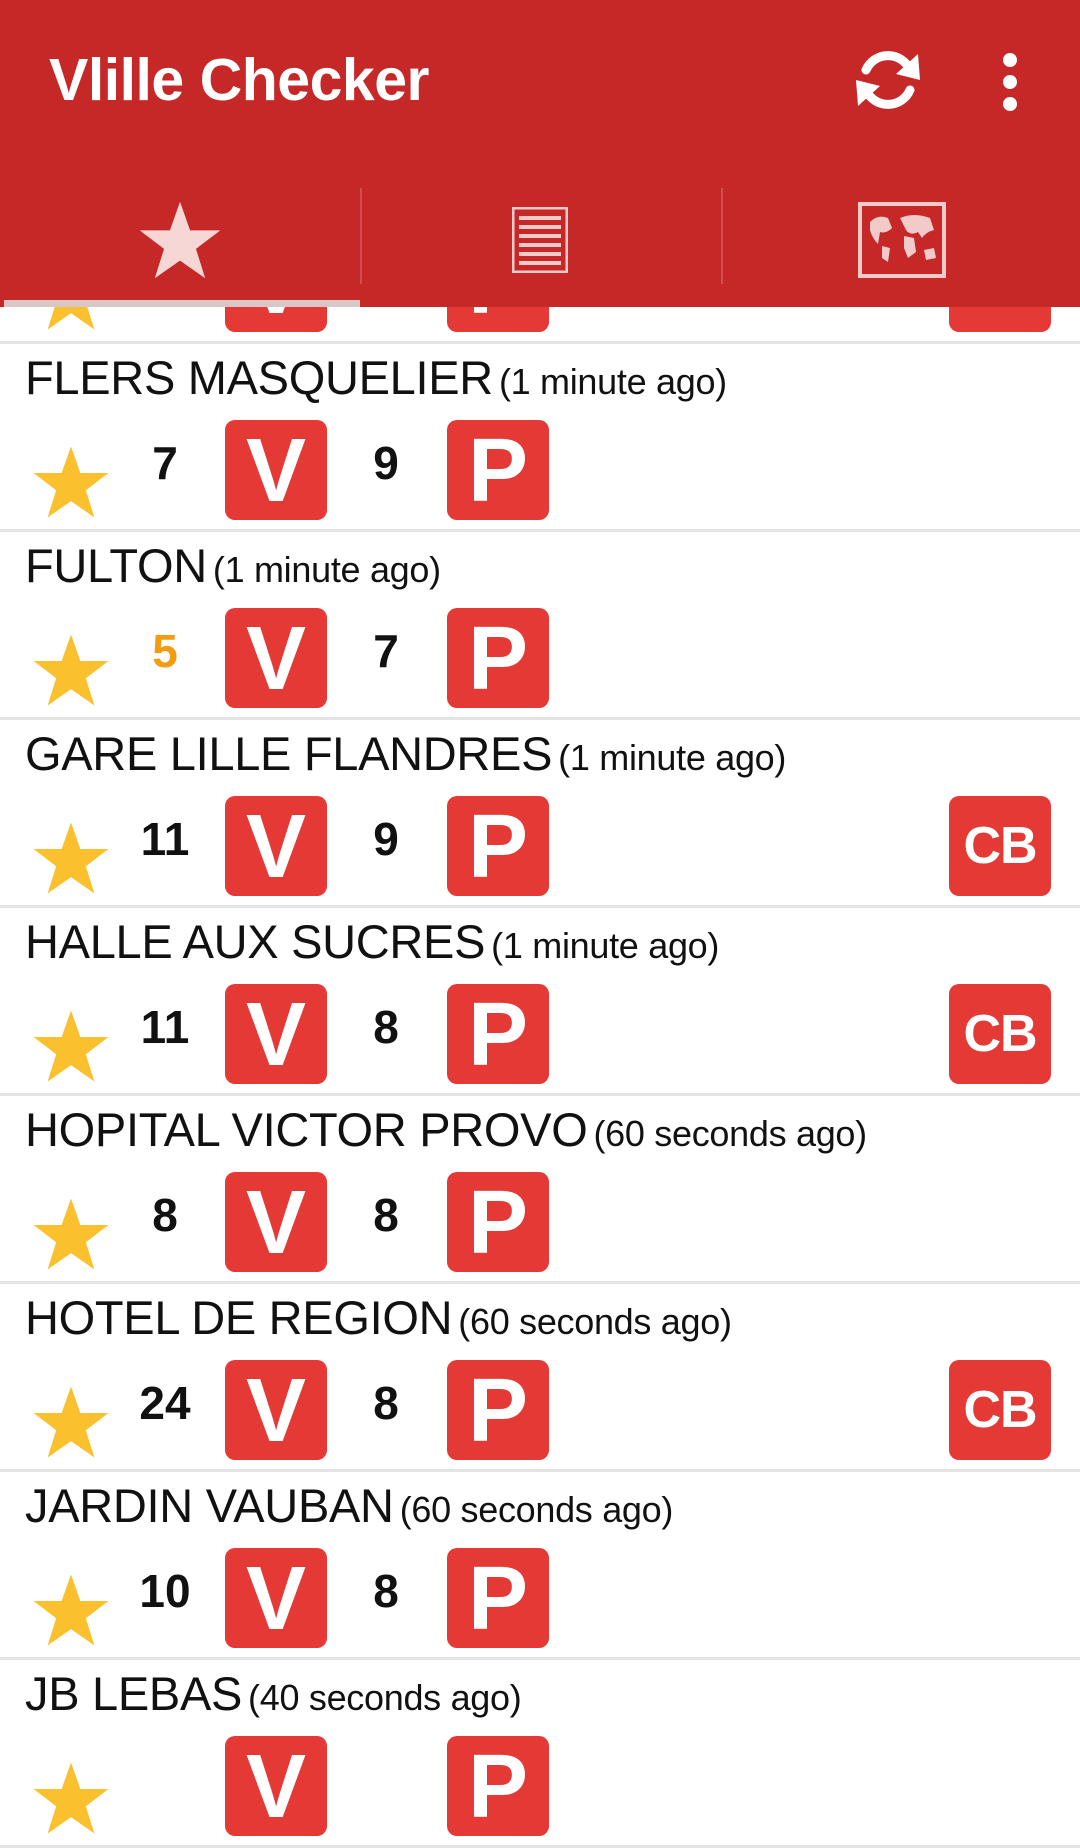 This screenshot has width=1080, height=1848. Describe the element at coordinates (116, 565) in the screenshot. I see `station-name-label: FULTON` at that location.